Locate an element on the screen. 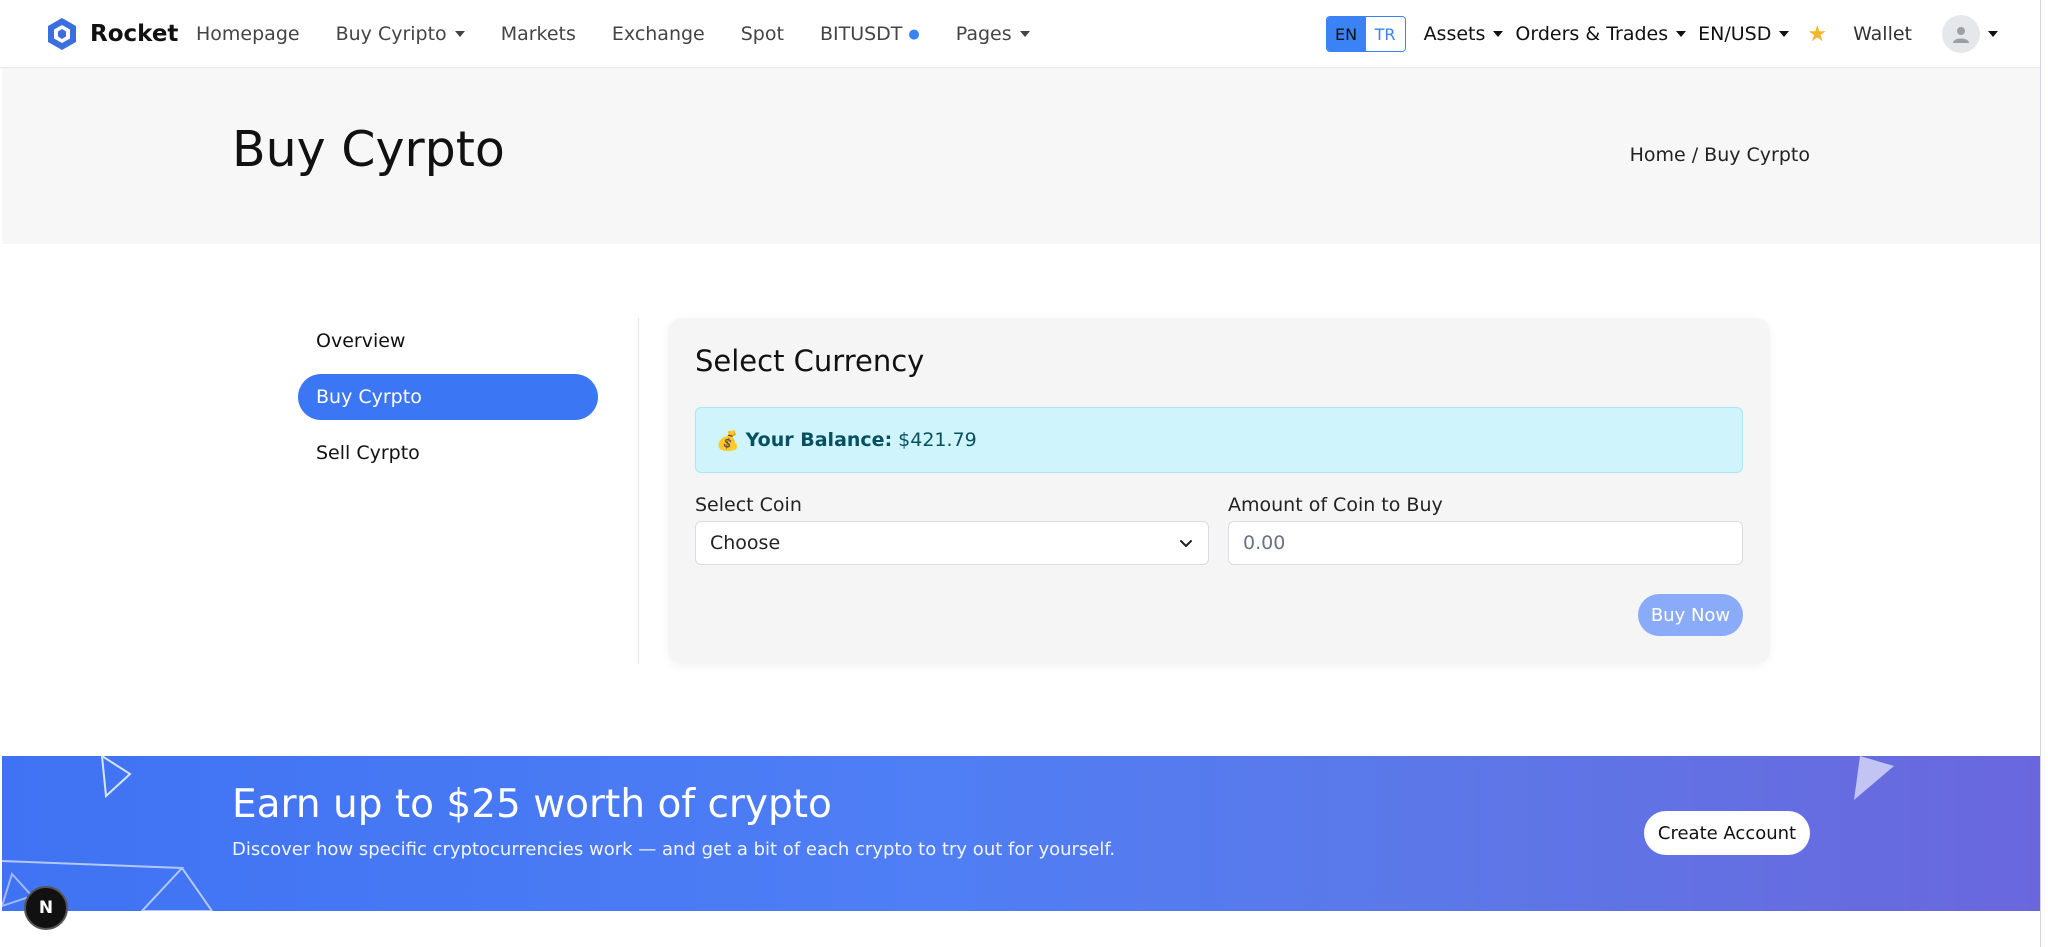 The height and width of the screenshot is (947, 2048). nav-markets: Markets is located at coordinates (538, 34).